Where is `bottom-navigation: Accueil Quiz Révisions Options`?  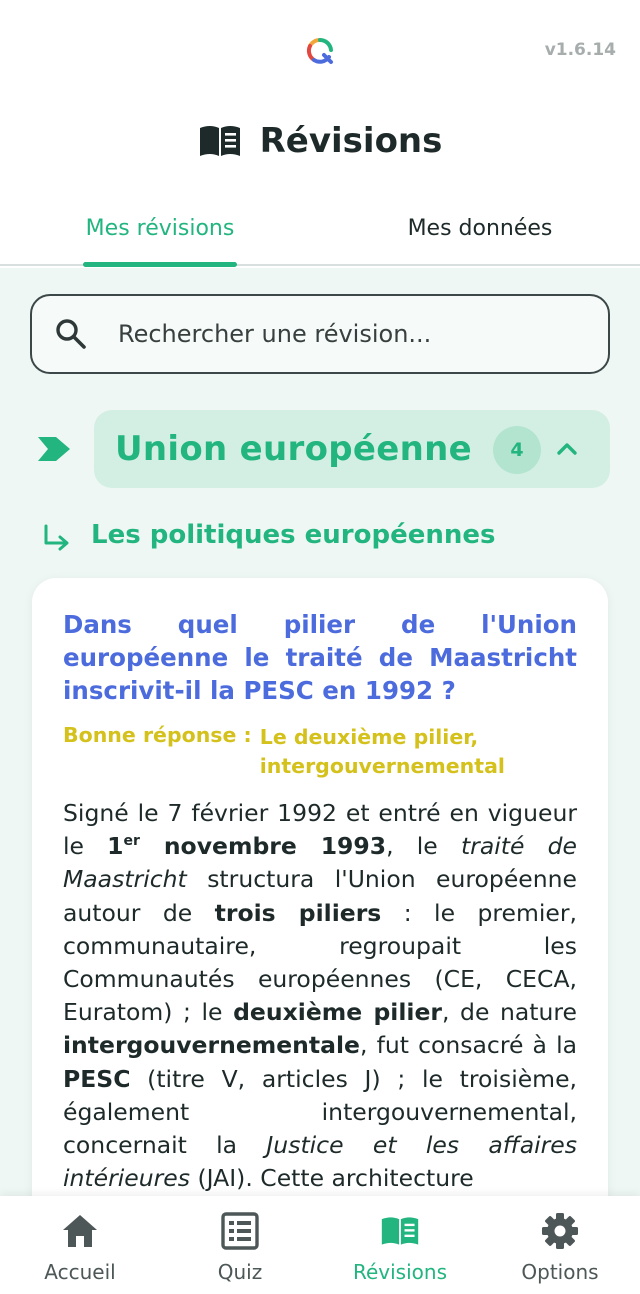
bottom-navigation: Accueil Quiz Révisions Options is located at coordinates (320, 1245).